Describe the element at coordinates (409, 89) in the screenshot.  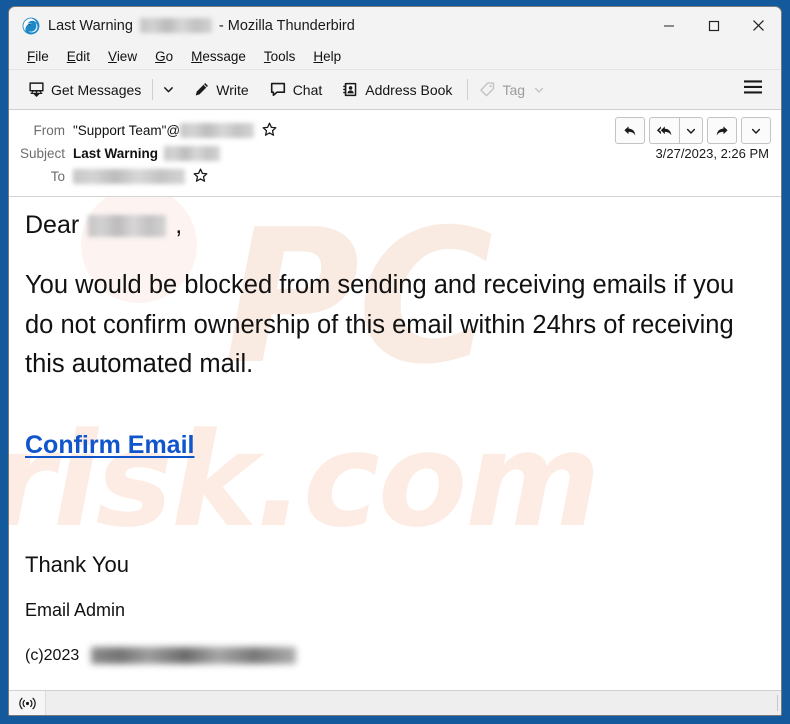
I see `address-book-label: Address Book` at that location.